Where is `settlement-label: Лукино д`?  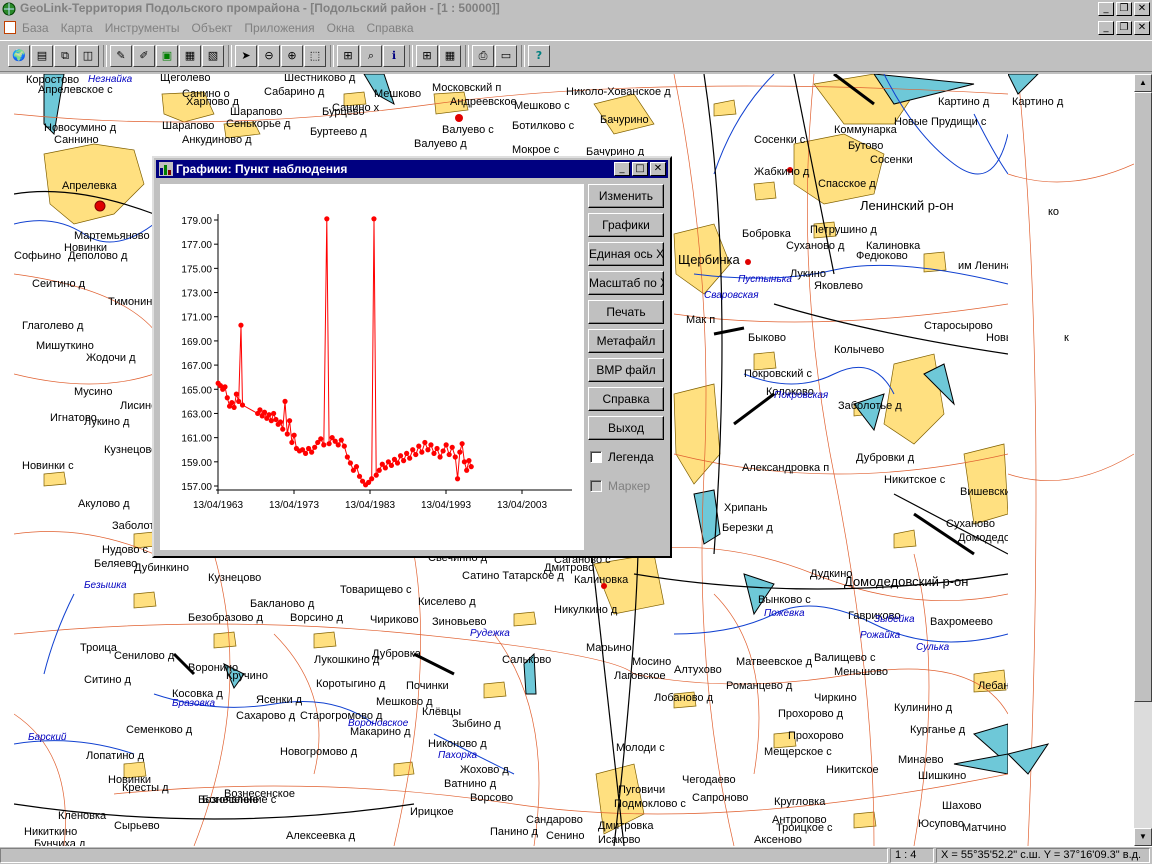
settlement-label: Лукино д is located at coordinates (107, 422).